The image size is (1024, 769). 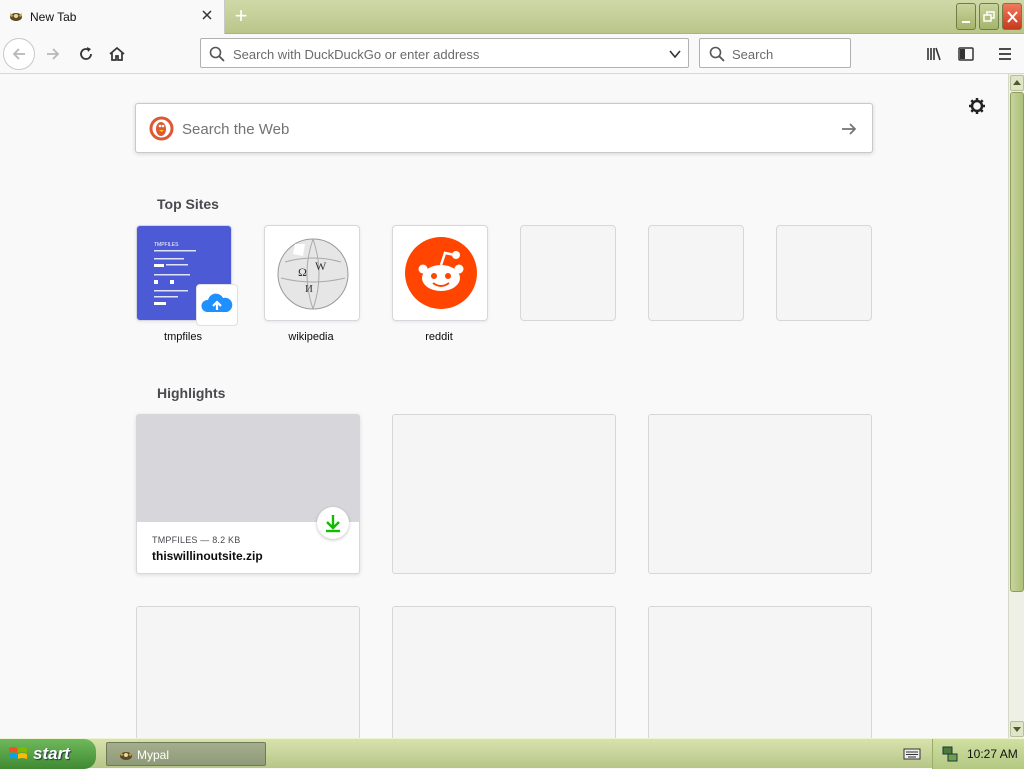 What do you see at coordinates (236, 129) in the screenshot?
I see `web-search-placeholder: Search the Web` at bounding box center [236, 129].